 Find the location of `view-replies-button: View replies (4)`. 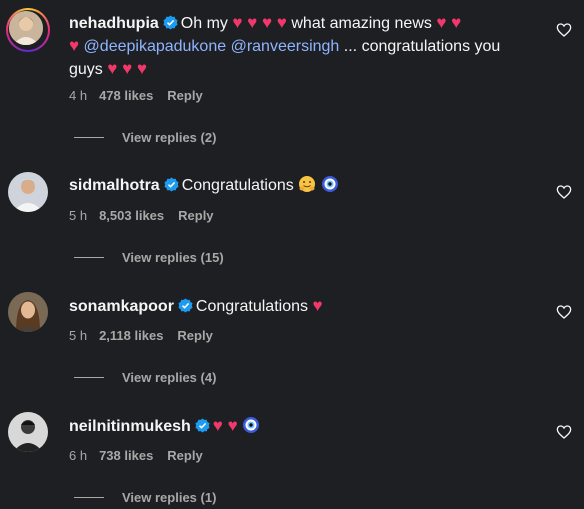

view-replies-button: View replies (4) is located at coordinates (145, 377).